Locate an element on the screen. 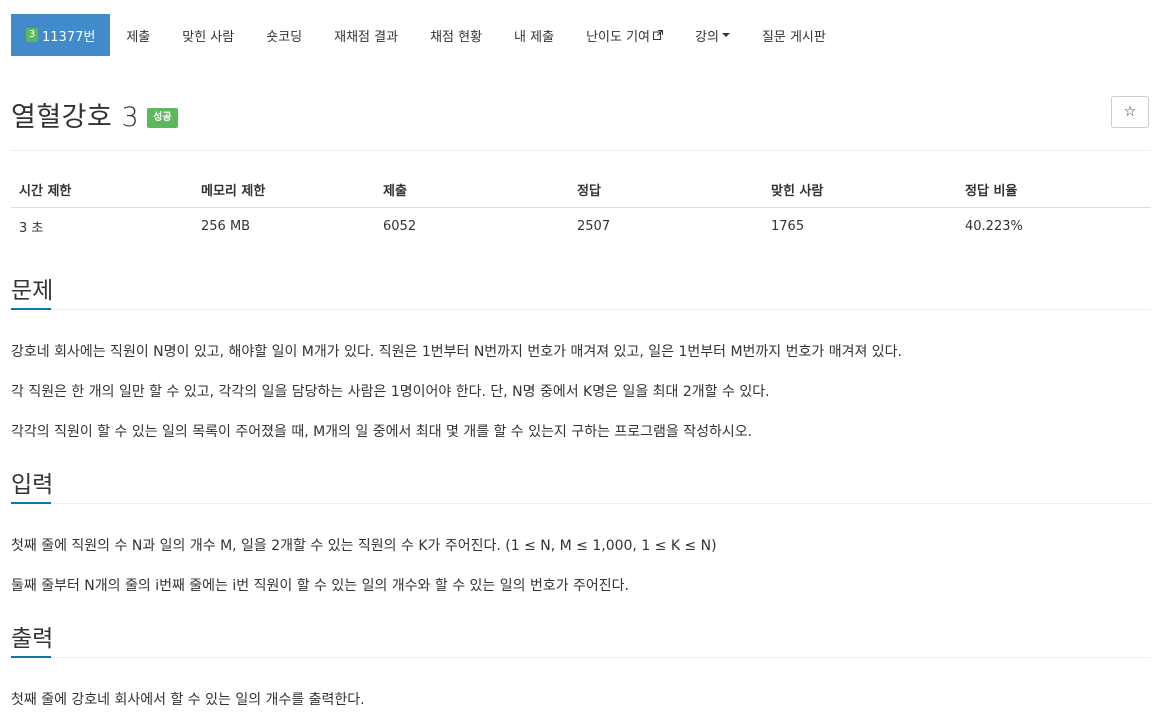 The image size is (1161, 719). tab-question-board: 질문 게시판 is located at coordinates (794, 35).